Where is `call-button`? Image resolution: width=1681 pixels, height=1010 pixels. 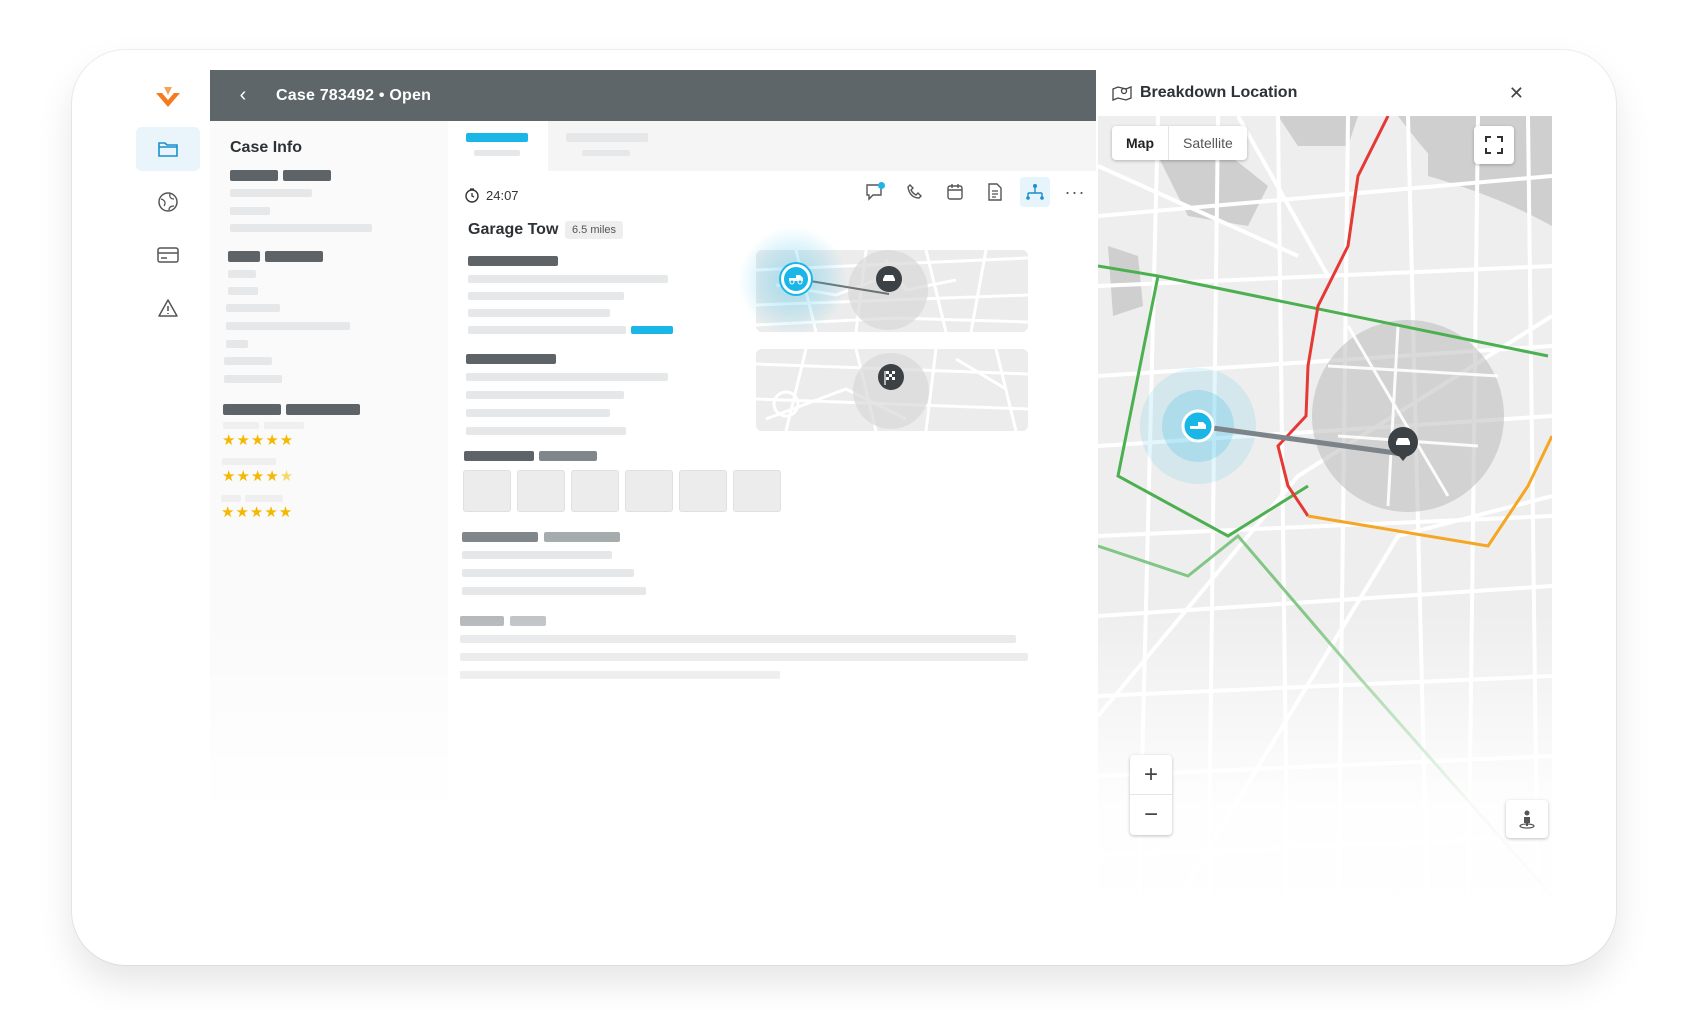
call-button is located at coordinates (915, 192).